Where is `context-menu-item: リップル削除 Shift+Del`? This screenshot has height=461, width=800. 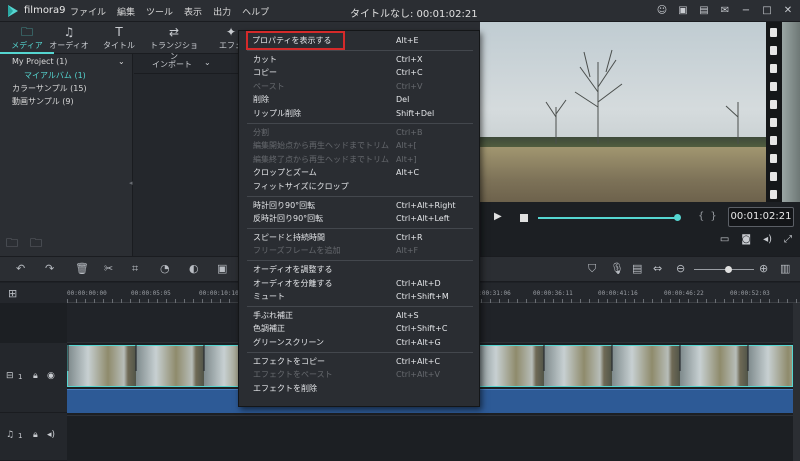
context-menu-item: リップル削除 Shift+Del is located at coordinates (360, 113).